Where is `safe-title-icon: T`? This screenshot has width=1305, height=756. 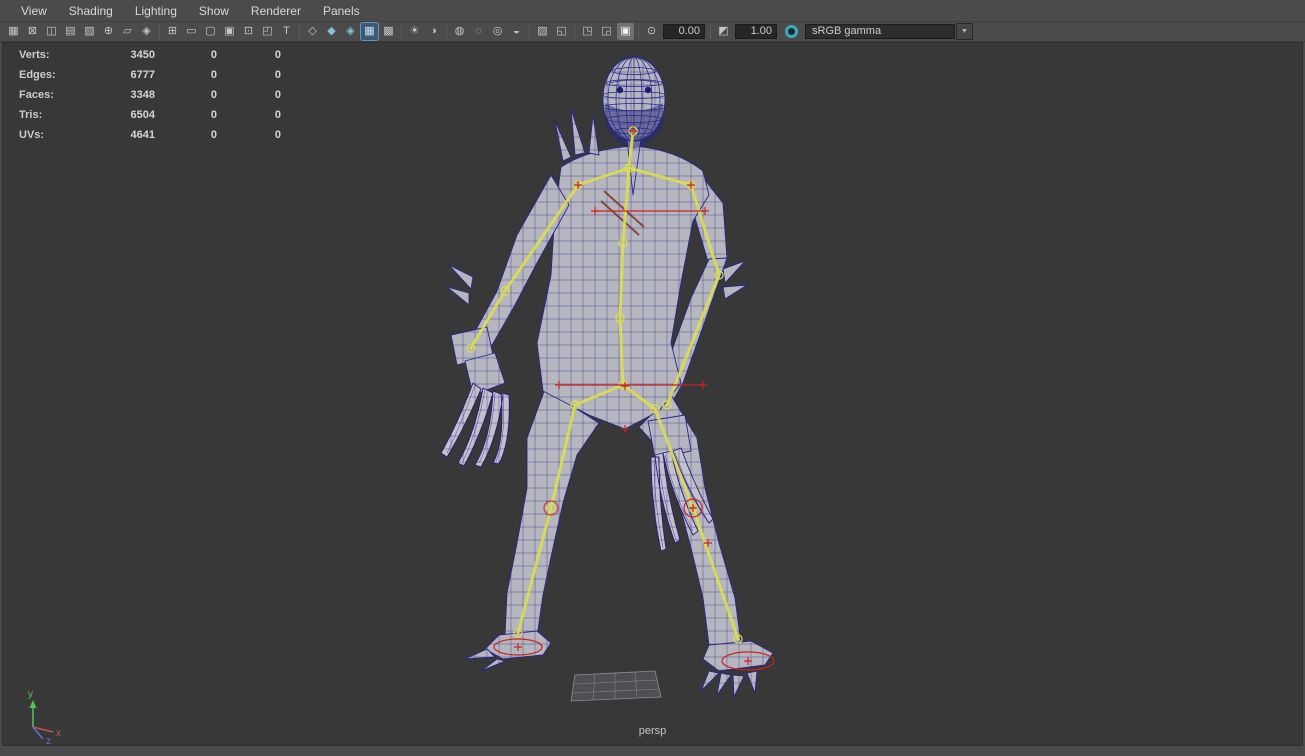 safe-title-icon: T is located at coordinates (286, 31).